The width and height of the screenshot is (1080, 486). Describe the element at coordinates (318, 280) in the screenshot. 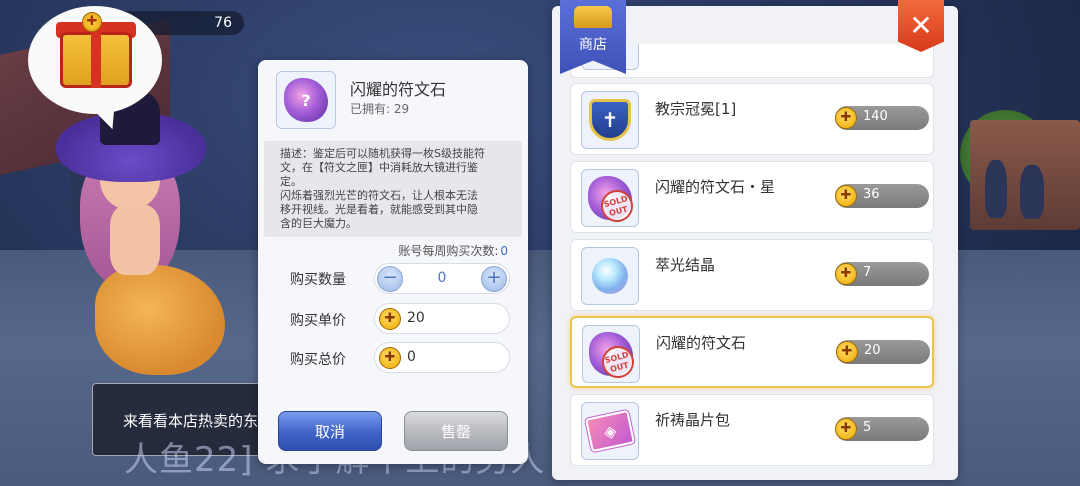

I see `quantity-label: 购买数量` at that location.